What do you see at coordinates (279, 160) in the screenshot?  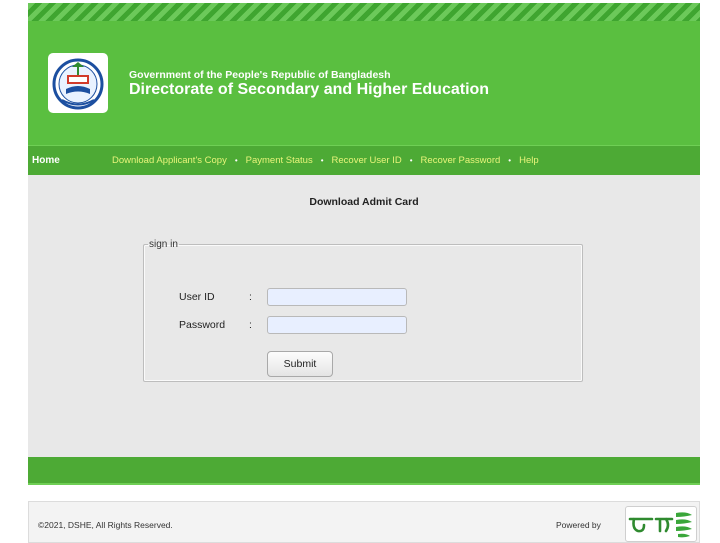 I see `nav-payment-status: Payment Status` at bounding box center [279, 160].